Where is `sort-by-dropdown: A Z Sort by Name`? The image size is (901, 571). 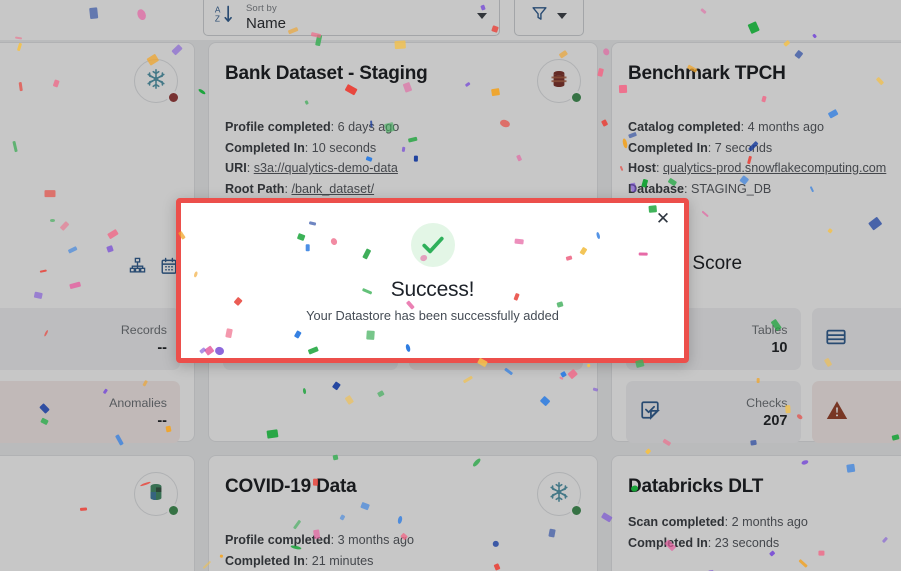
sort-by-dropdown: A Z Sort by Name is located at coordinates (351, 18).